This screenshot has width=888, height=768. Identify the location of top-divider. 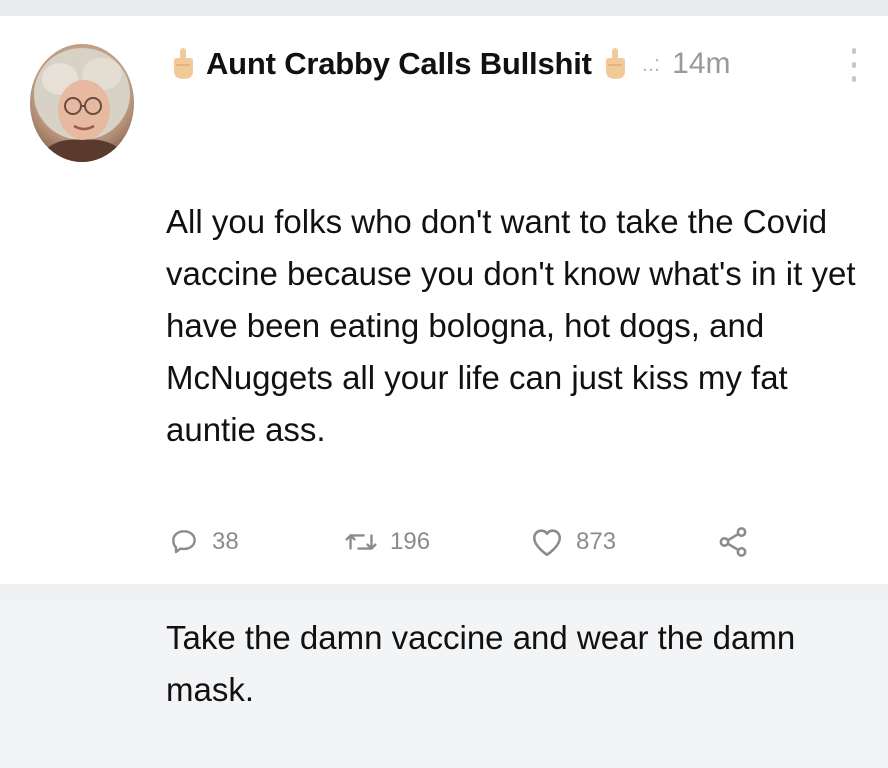
(444, 8).